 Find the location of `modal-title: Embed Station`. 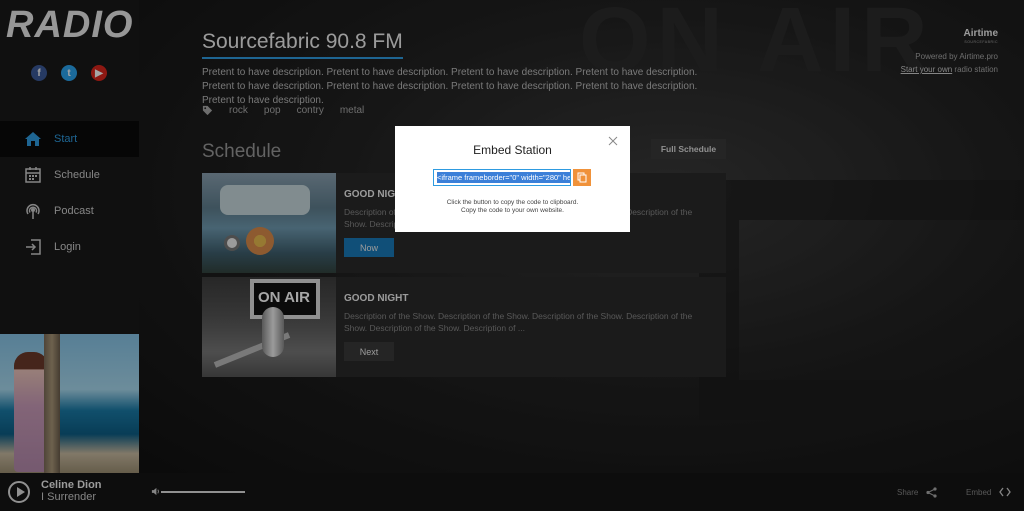

modal-title: Embed Station is located at coordinates (512, 150).